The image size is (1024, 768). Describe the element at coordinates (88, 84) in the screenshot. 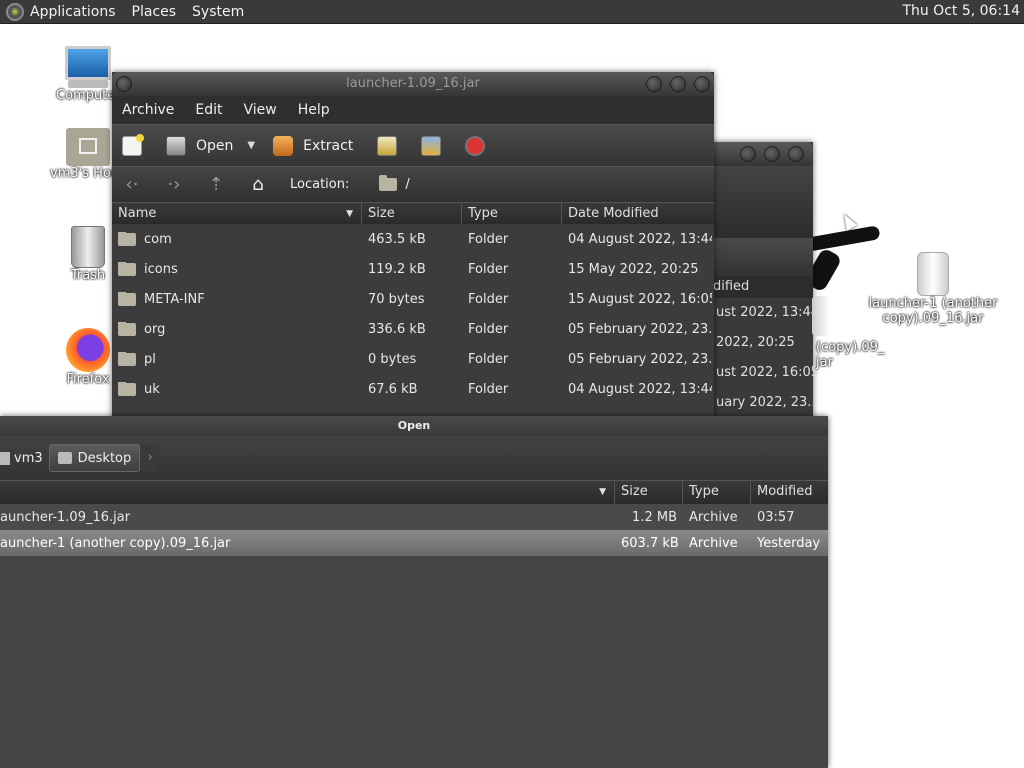

I see `computer-icon-stand` at that location.